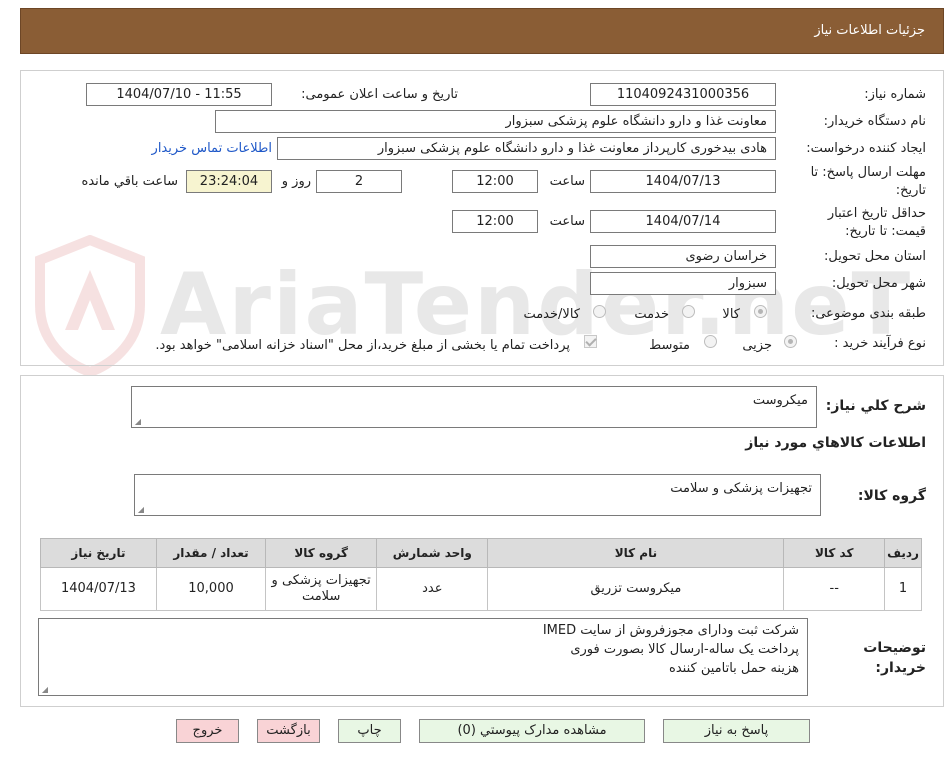 Image resolution: width=944 pixels, height=764 pixels. I want to click on announce-datetime-field: 1404/07/10 - 11:55, so click(179, 94).